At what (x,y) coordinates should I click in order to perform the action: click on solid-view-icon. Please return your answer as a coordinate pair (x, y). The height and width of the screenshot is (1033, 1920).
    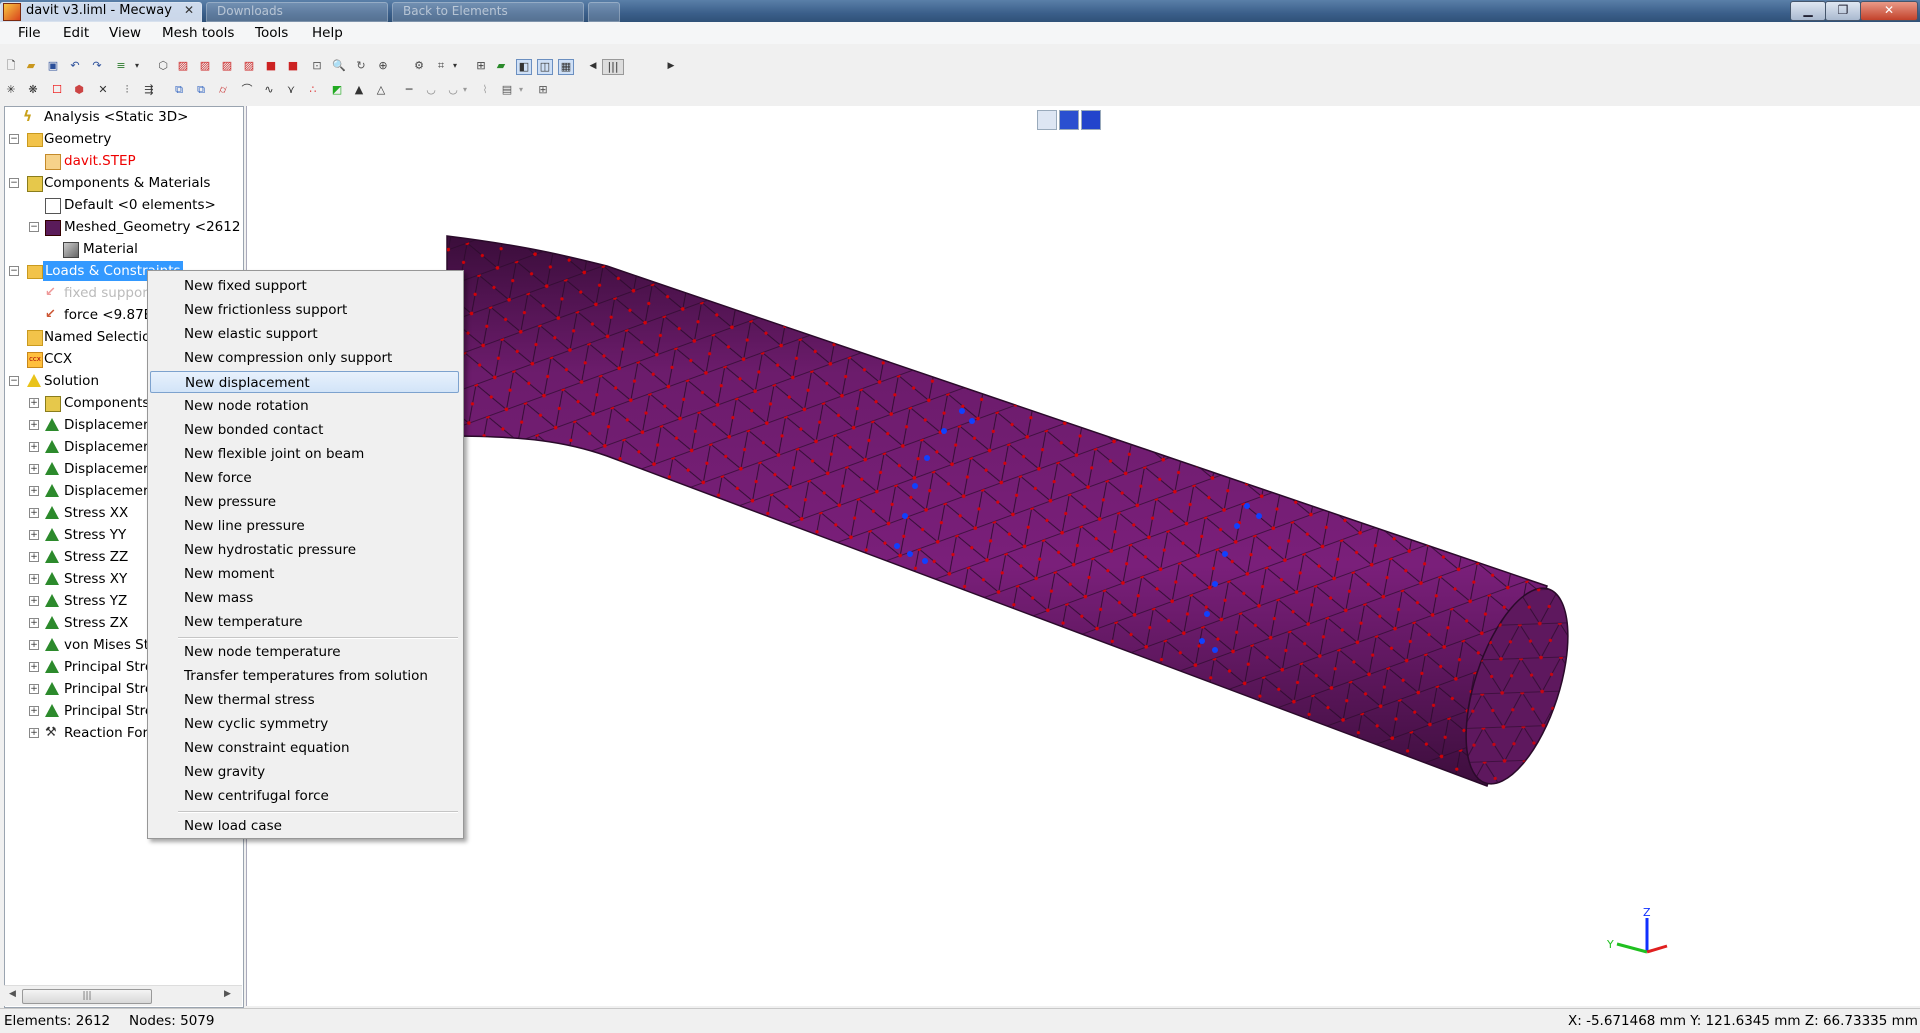
    Looking at the image, I should click on (1069, 120).